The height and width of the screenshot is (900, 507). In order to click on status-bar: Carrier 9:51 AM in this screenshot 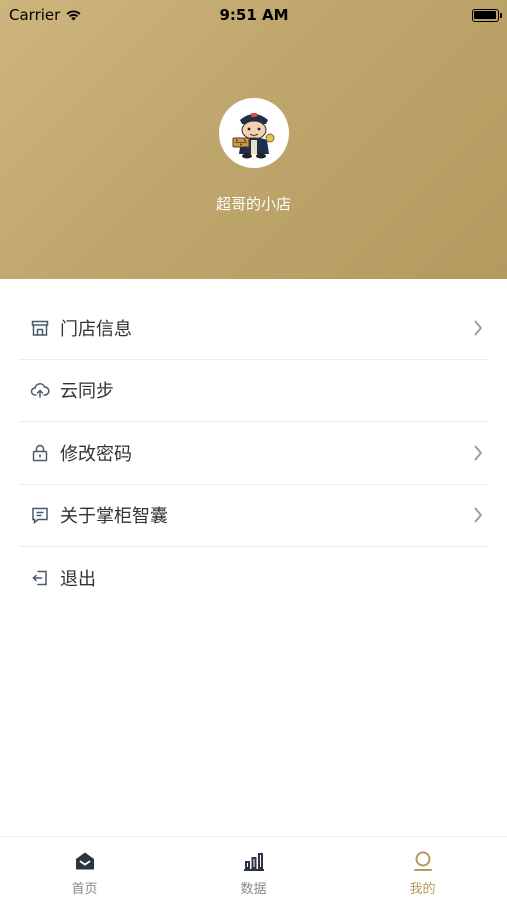, I will do `click(253, 15)`.